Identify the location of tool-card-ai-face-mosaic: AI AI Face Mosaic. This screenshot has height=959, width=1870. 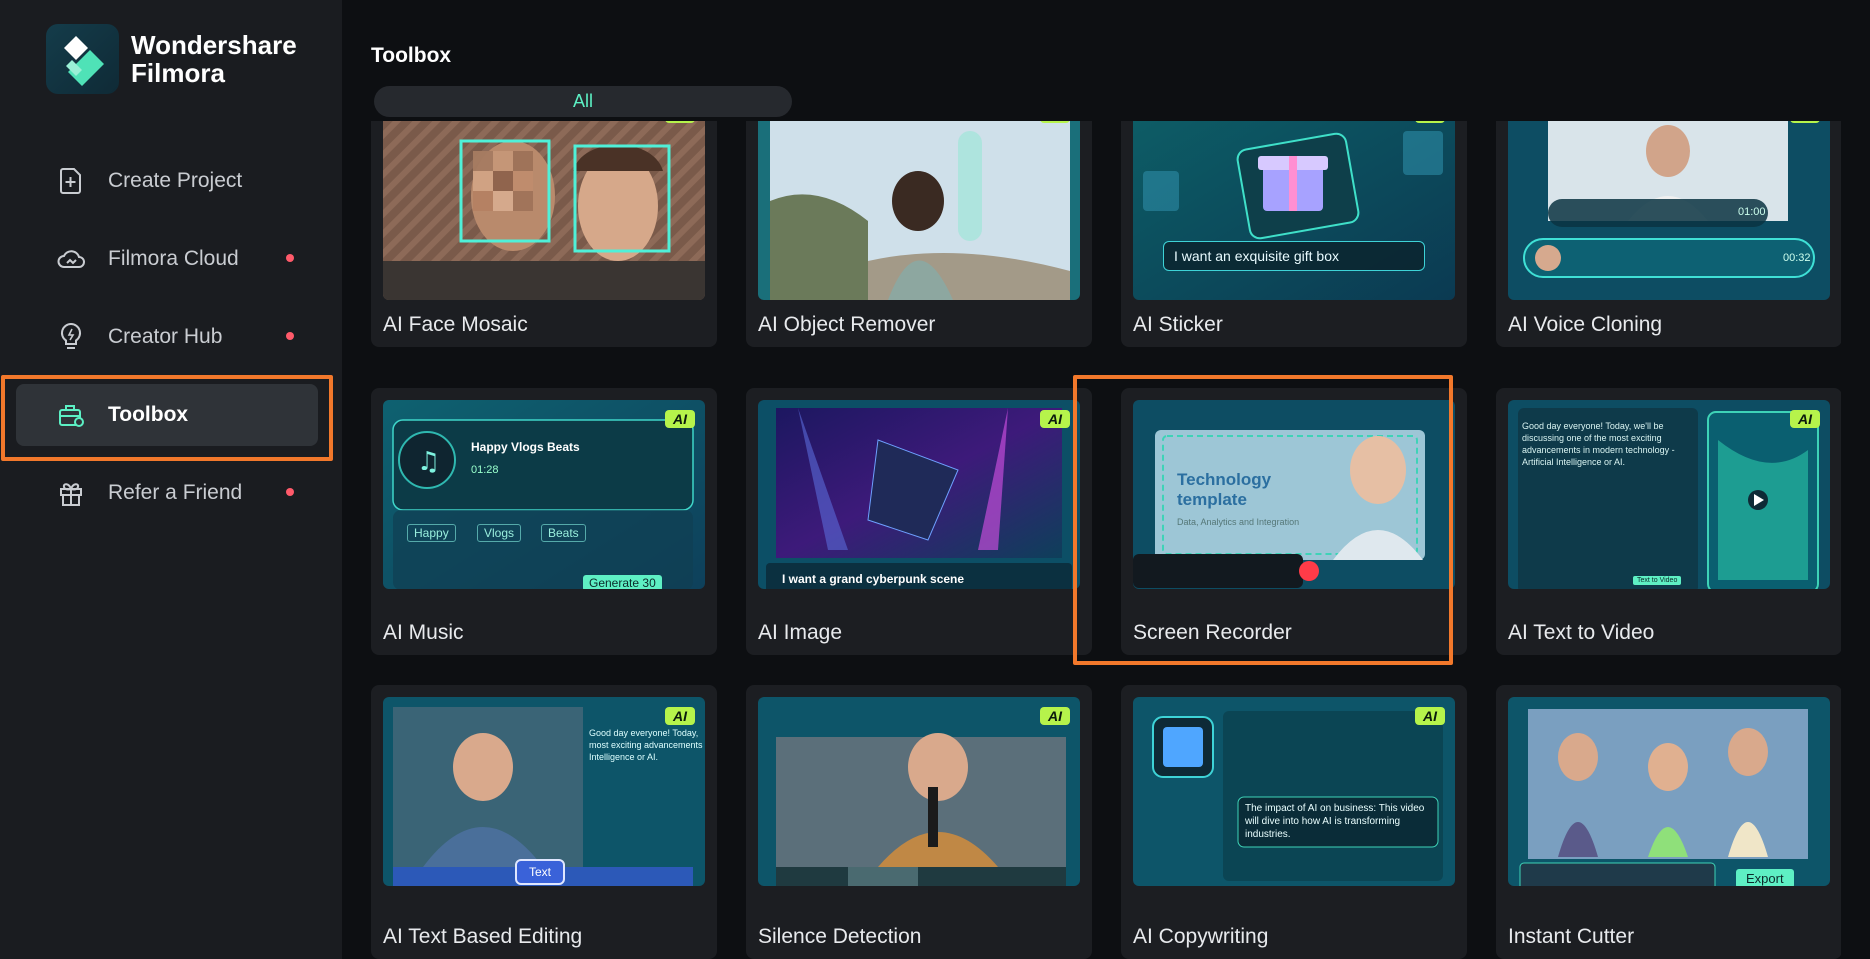
(544, 234).